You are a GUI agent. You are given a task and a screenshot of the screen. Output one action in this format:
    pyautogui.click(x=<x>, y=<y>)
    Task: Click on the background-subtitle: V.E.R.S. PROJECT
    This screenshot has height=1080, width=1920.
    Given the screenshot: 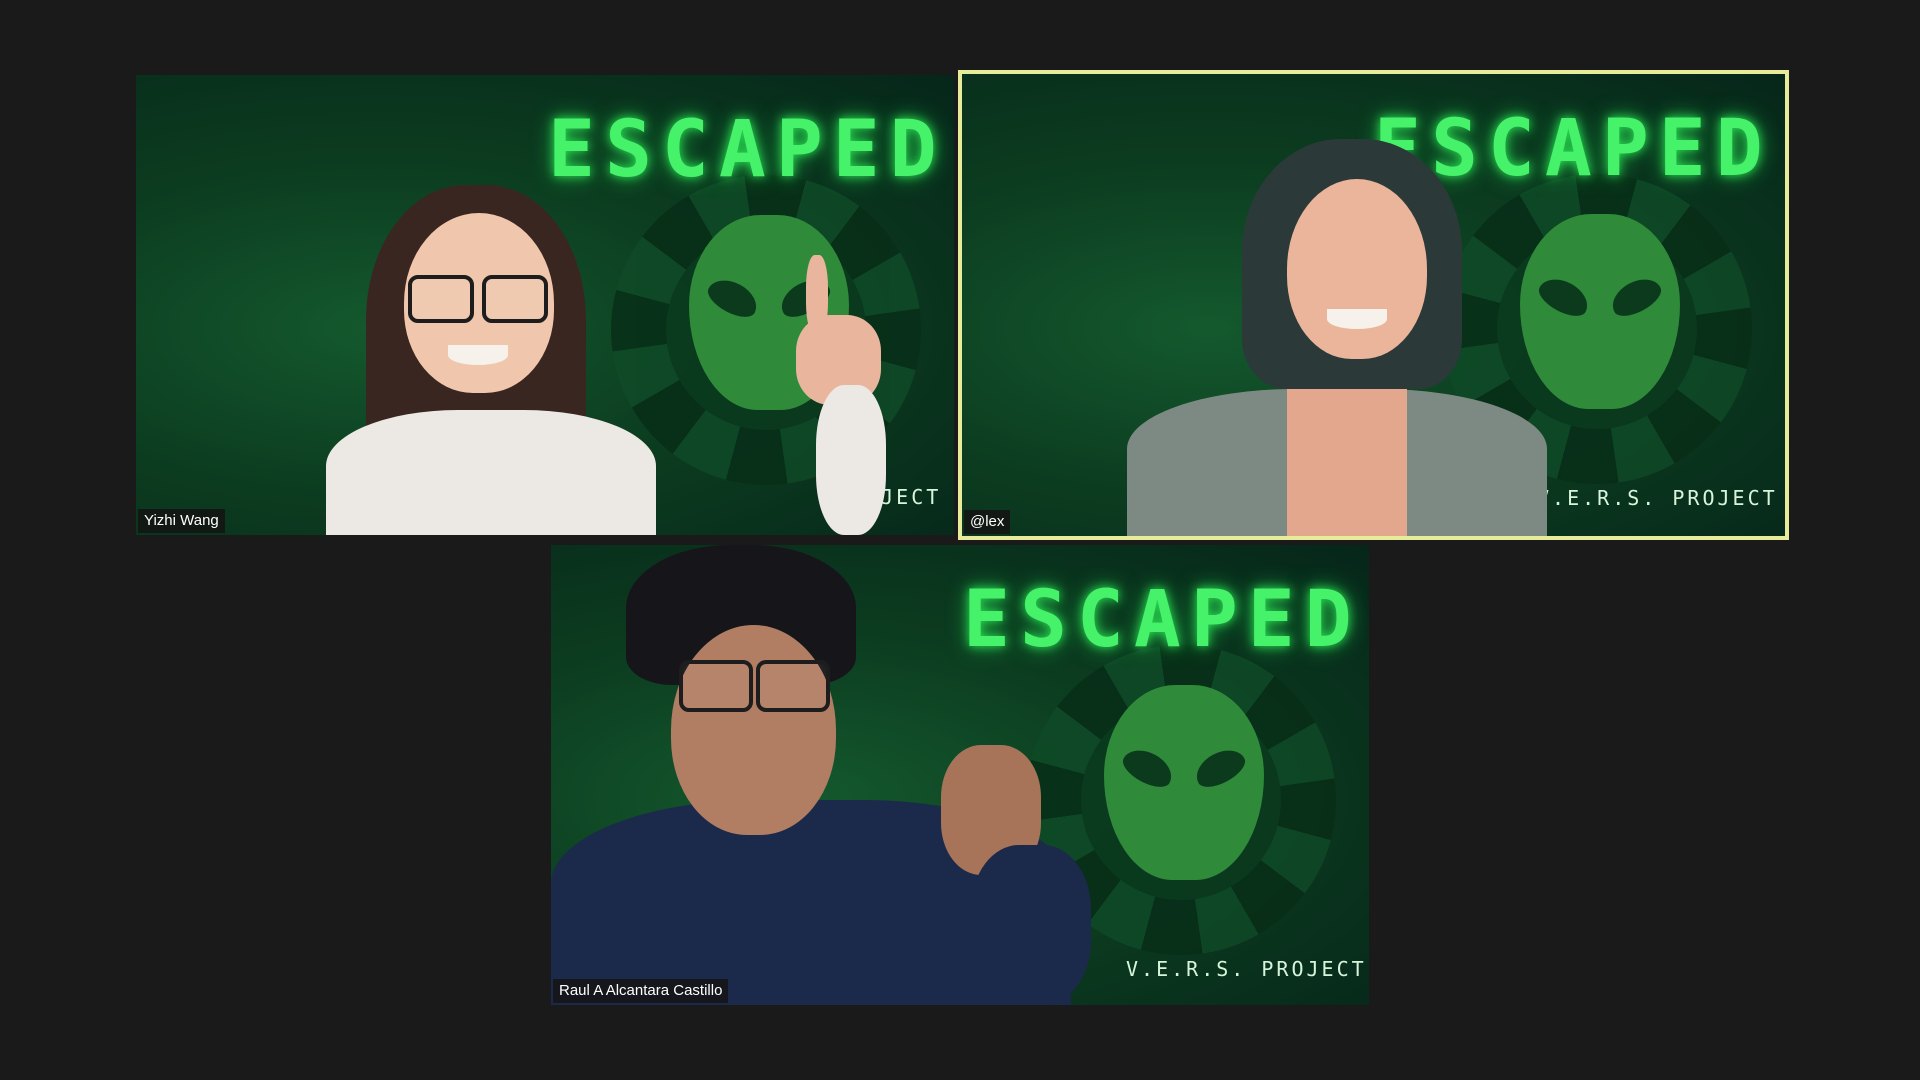 What is the action you would take?
    pyautogui.click(x=1657, y=498)
    